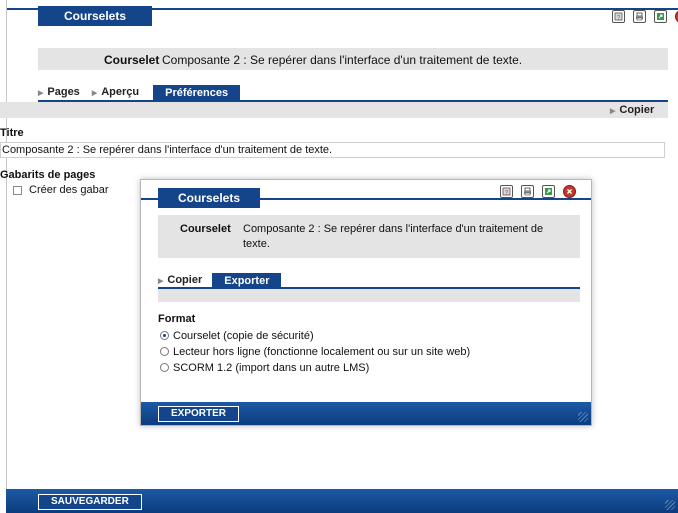 Image resolution: width=678 pixels, height=513 pixels. I want to click on copy-arrow-icon: ▶, so click(613, 111).